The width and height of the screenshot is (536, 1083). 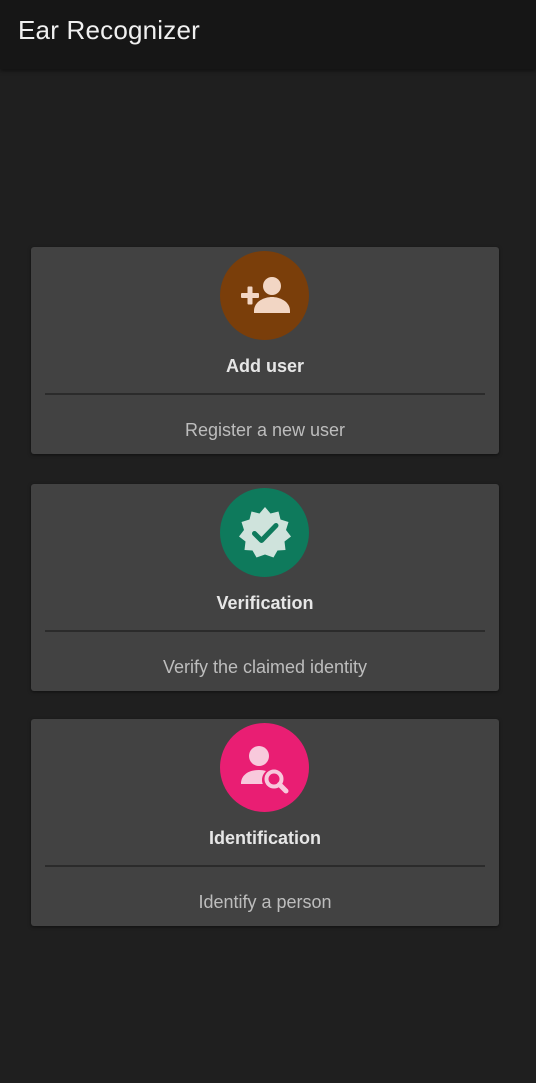 What do you see at coordinates (265, 902) in the screenshot?
I see `identification-subtitle: Identify a person` at bounding box center [265, 902].